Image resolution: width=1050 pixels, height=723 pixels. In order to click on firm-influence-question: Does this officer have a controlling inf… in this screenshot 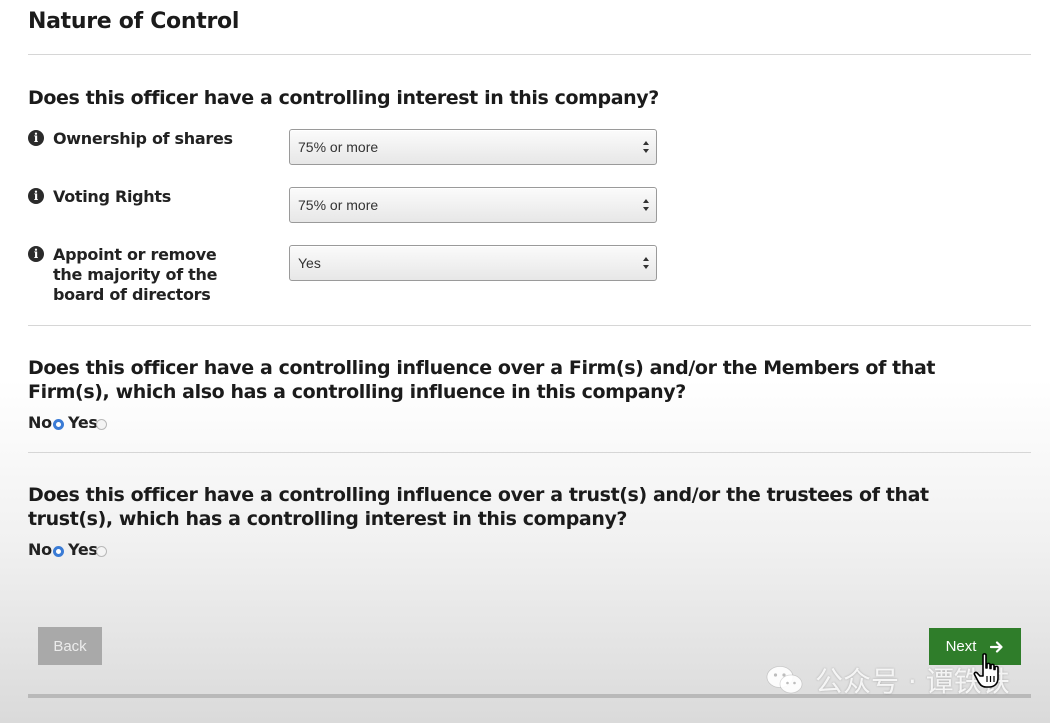, I will do `click(482, 380)`.